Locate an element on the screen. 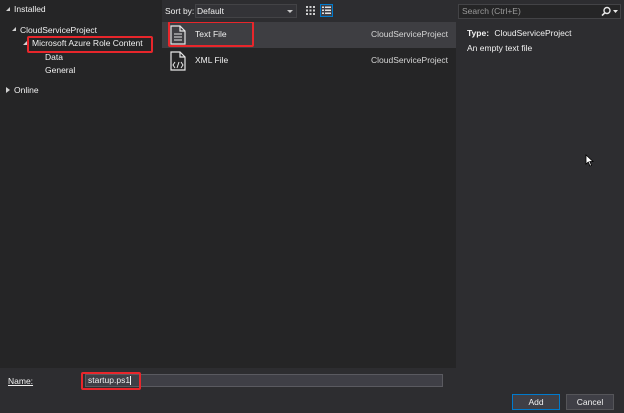  grid-view-button is located at coordinates (310, 10).